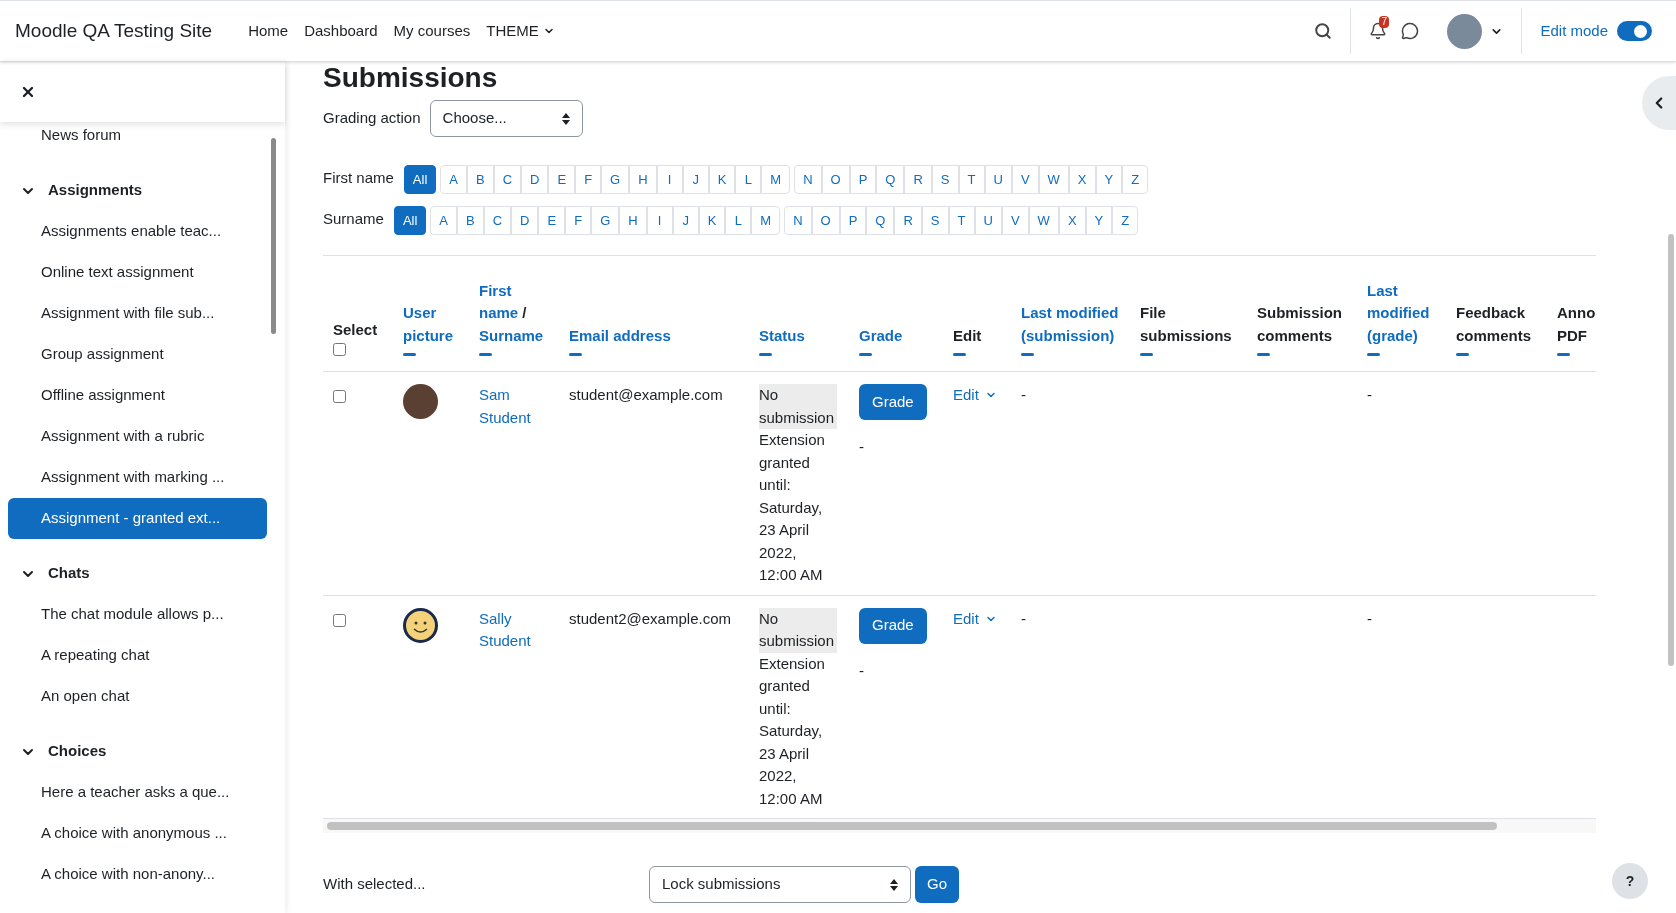 The width and height of the screenshot is (1676, 913). What do you see at coordinates (1401, 313) in the screenshot?
I see `column-header: Last modified (grade)` at bounding box center [1401, 313].